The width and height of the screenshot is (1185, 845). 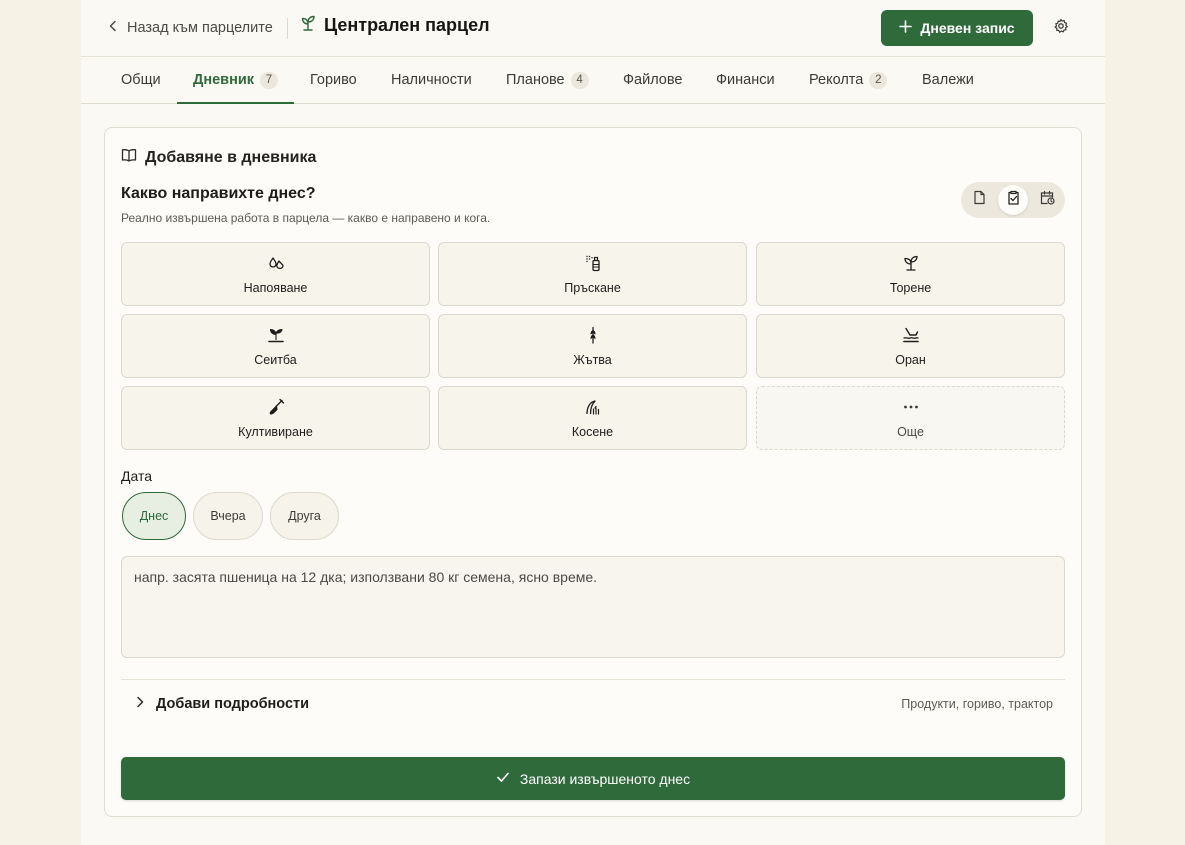 I want to click on save-done-today-button: Запази извършеното днес, so click(x=593, y=778).